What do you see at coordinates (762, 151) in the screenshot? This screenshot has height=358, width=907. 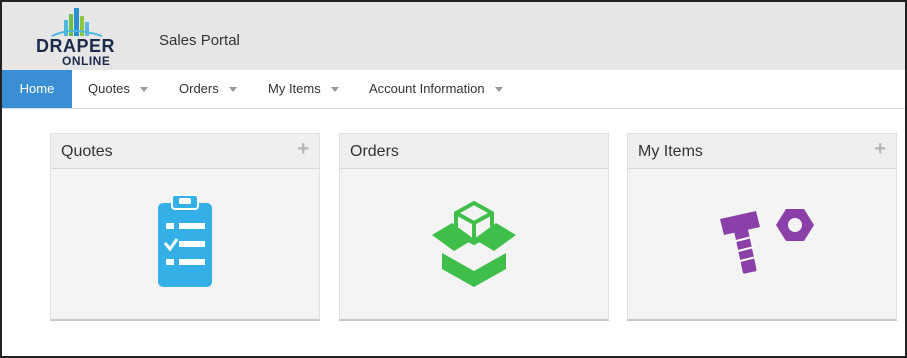 I see `card-header: My Items +` at bounding box center [762, 151].